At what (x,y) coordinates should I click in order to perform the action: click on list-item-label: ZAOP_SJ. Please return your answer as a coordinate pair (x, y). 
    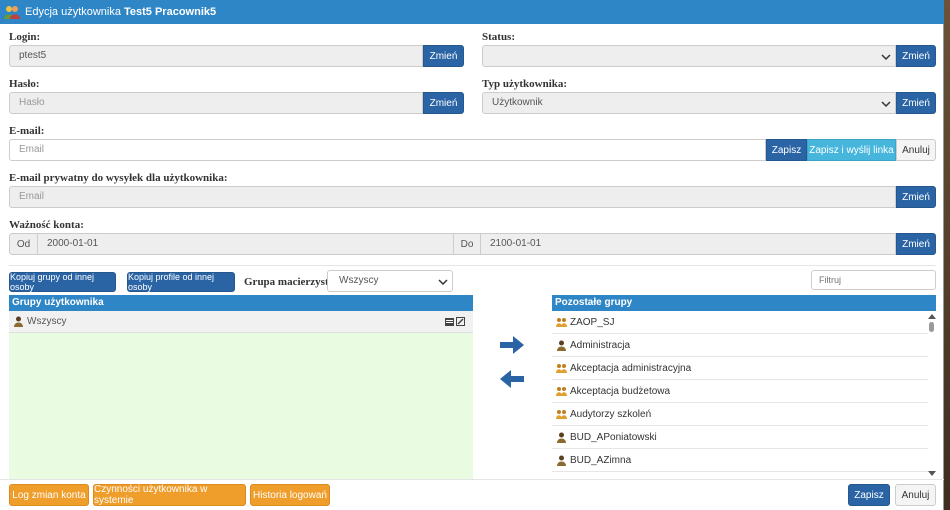
    Looking at the image, I should click on (592, 322).